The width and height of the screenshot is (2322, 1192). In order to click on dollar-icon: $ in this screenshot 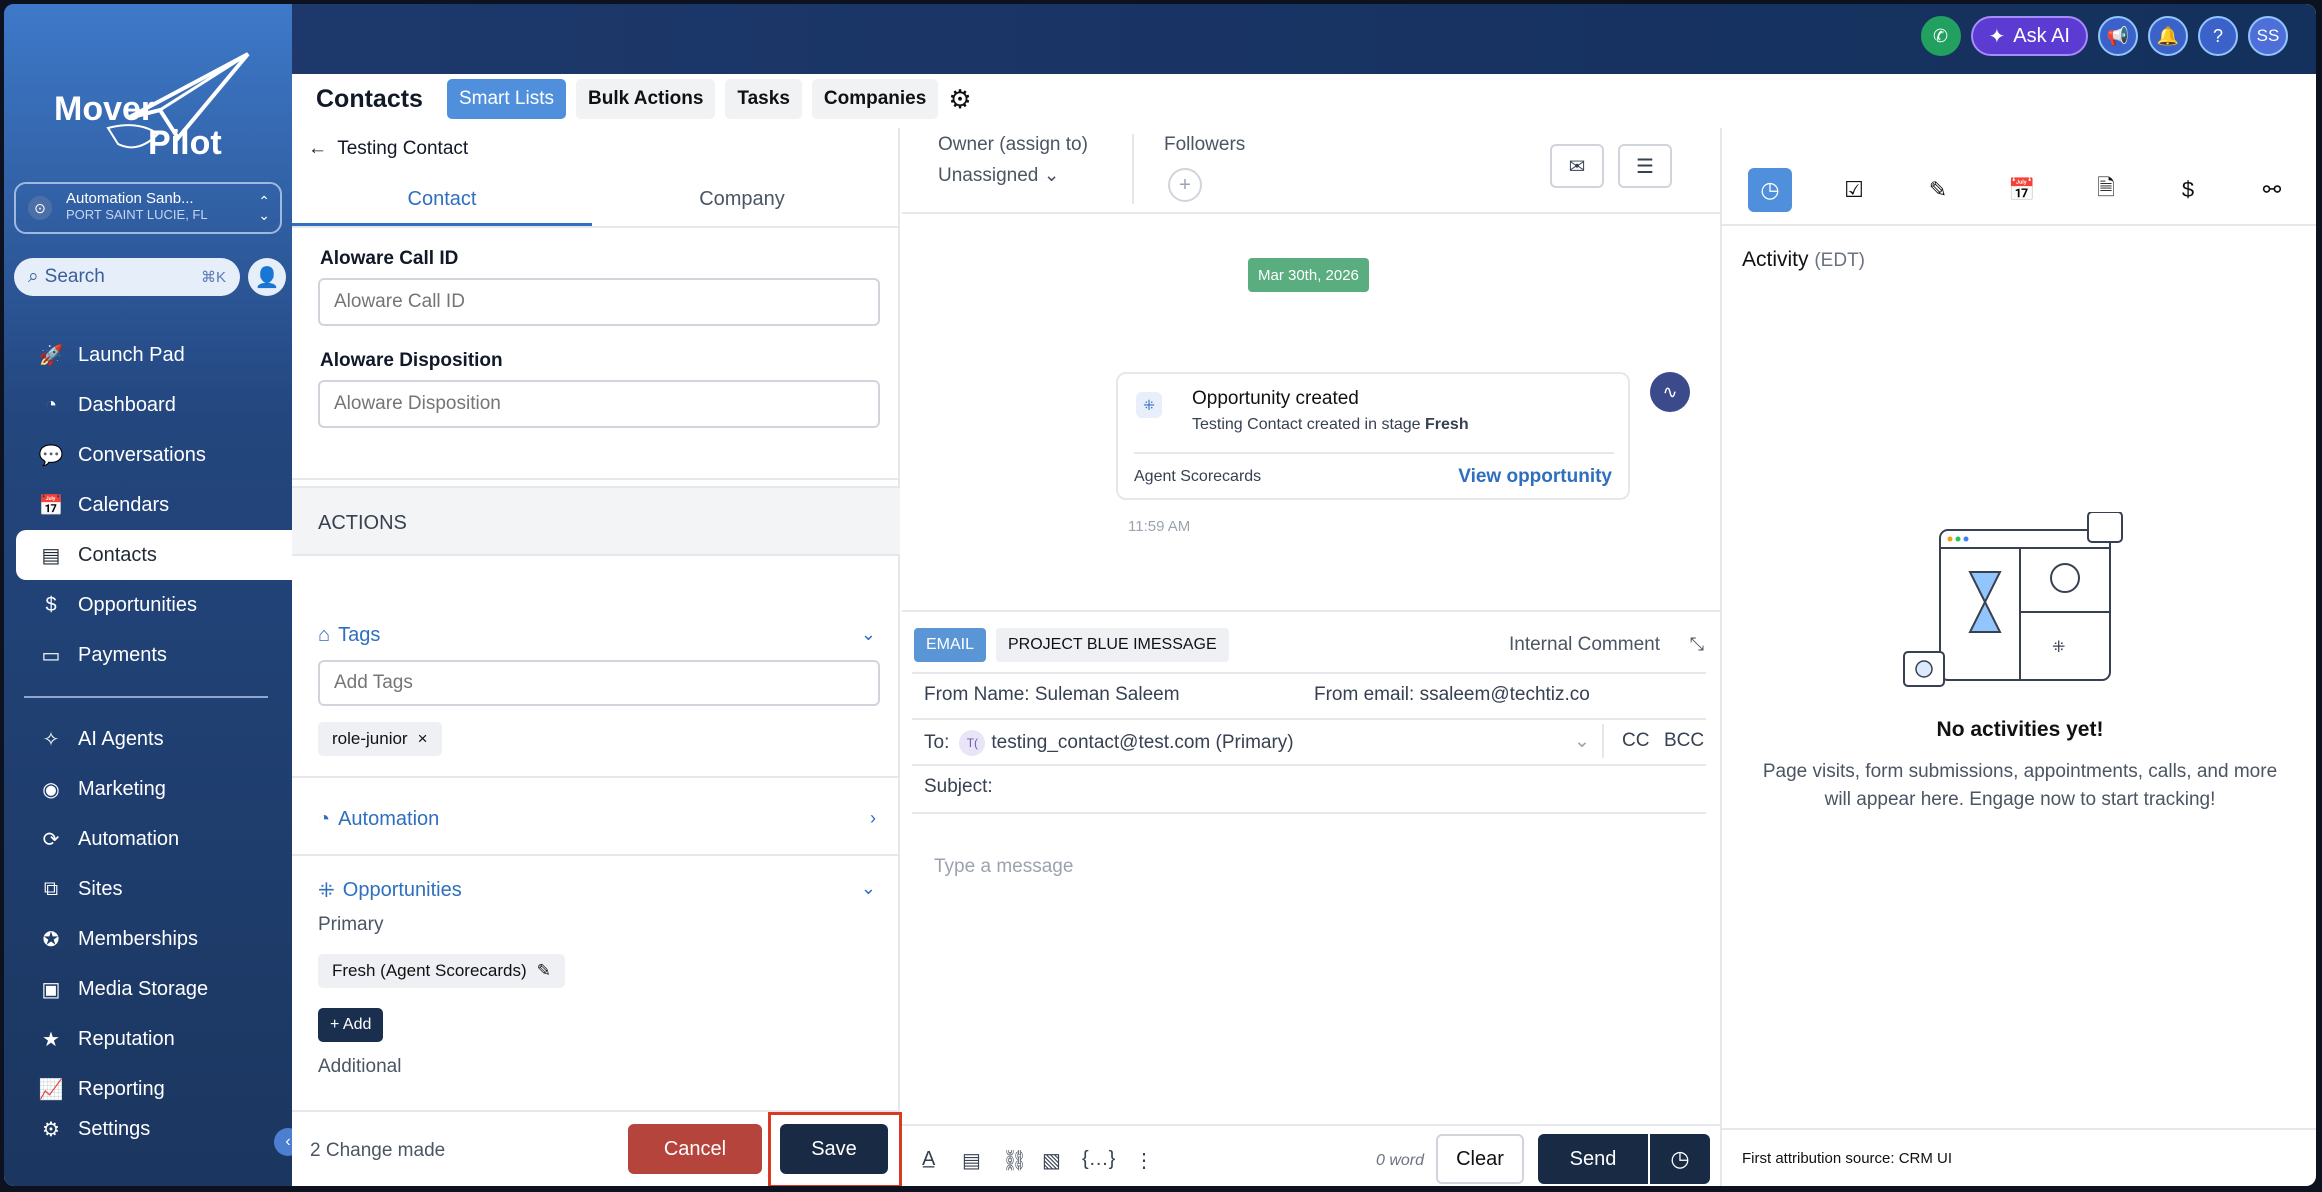, I will do `click(2188, 190)`.